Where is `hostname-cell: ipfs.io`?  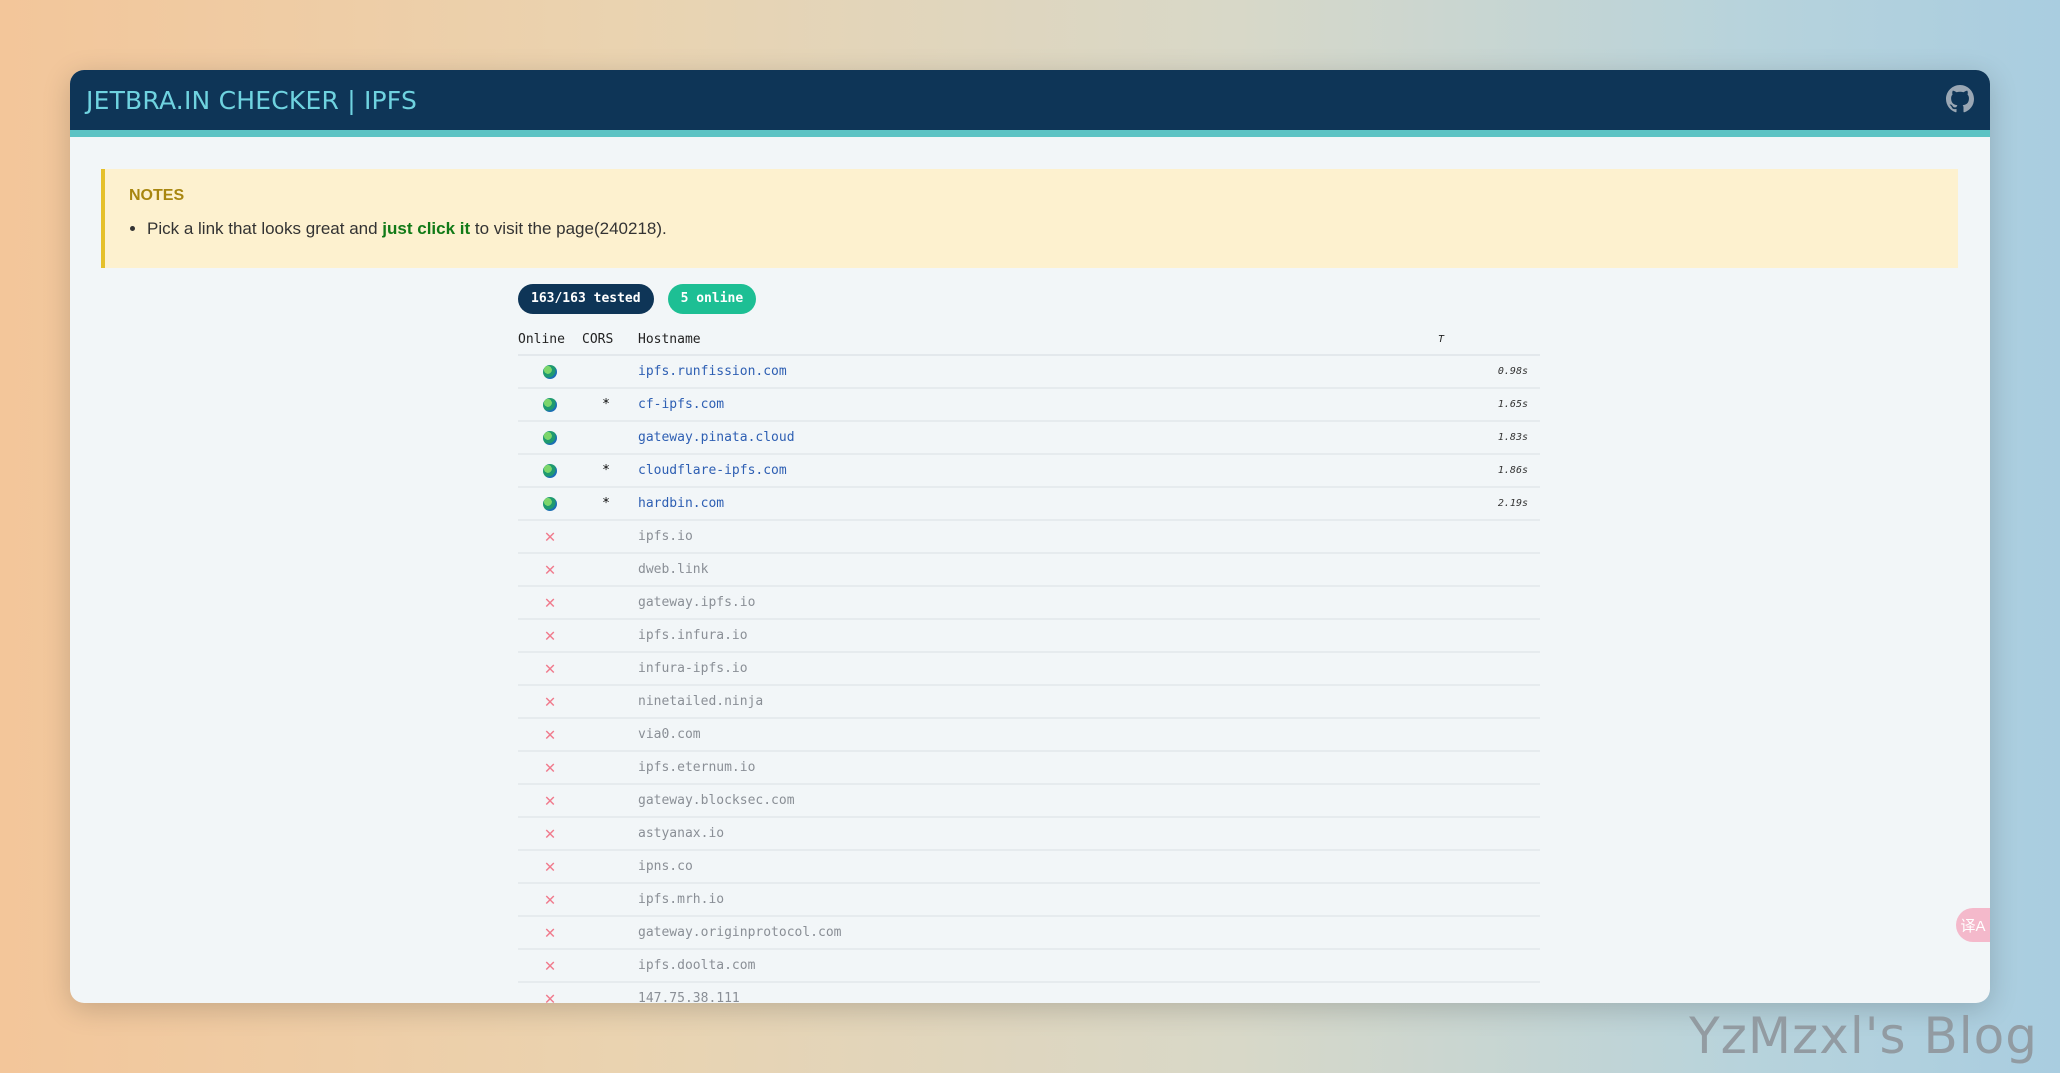 hostname-cell: ipfs.io is located at coordinates (1034, 537).